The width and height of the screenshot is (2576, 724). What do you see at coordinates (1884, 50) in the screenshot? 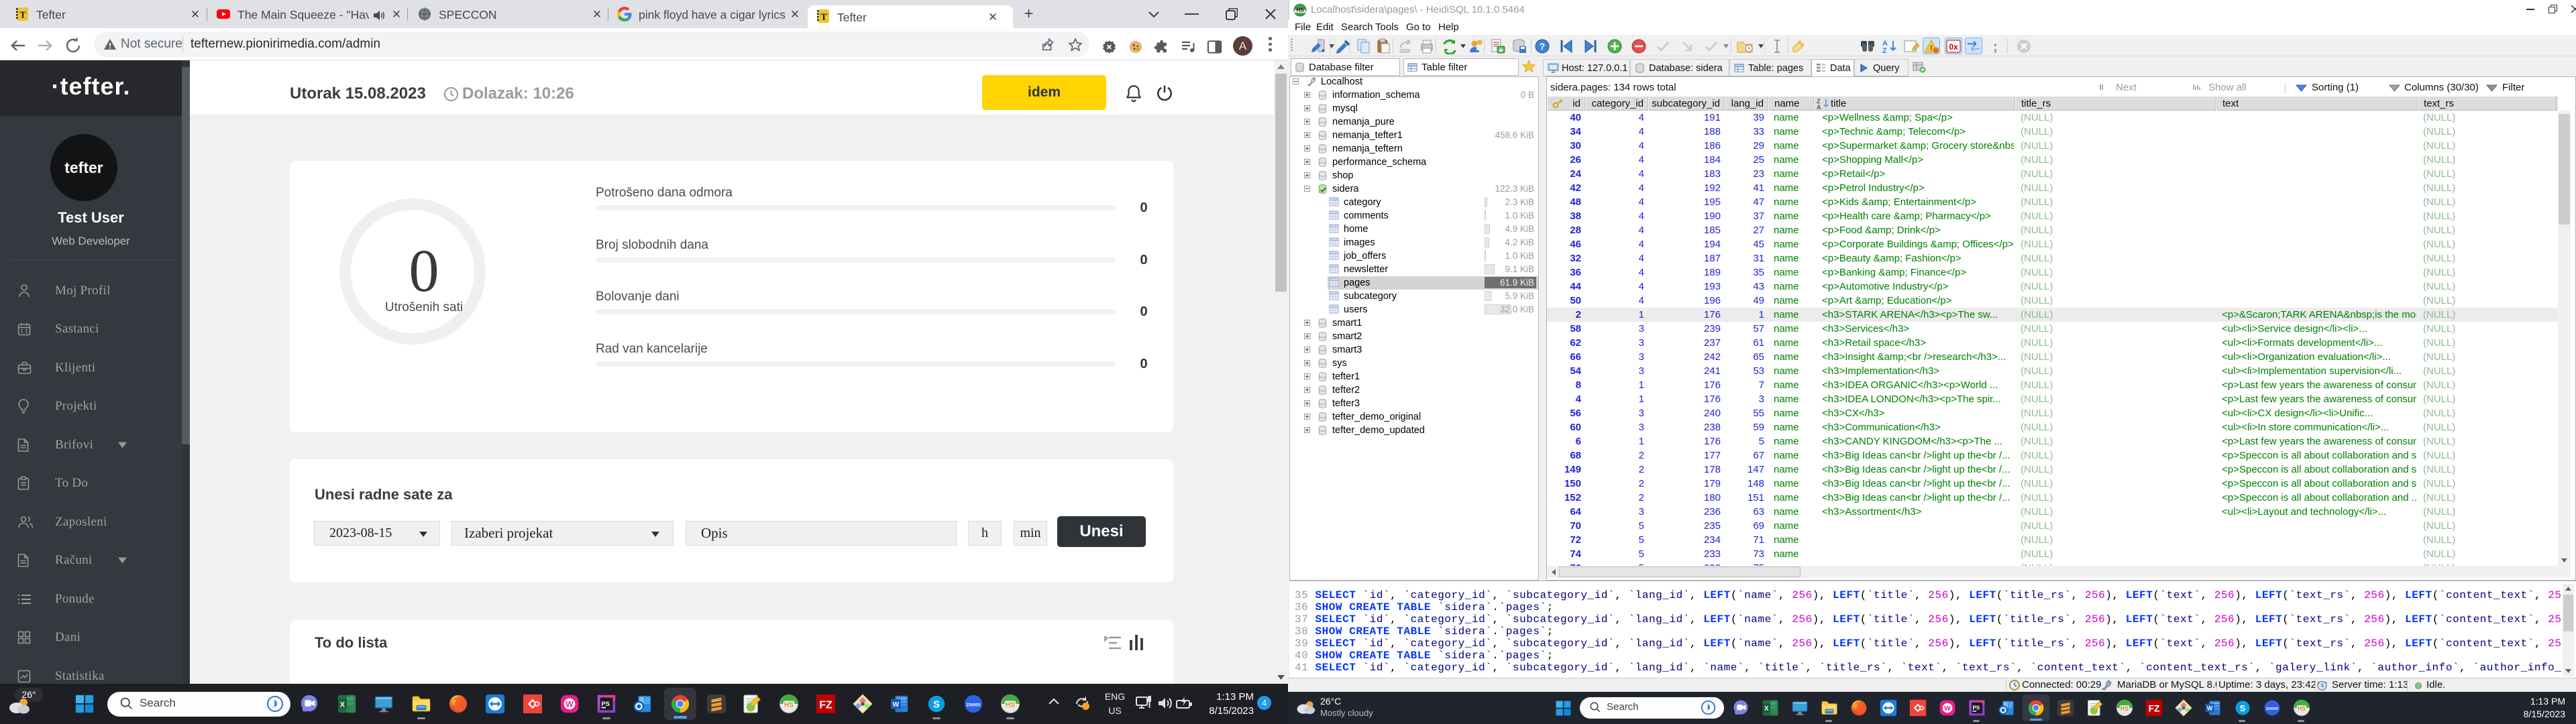
I see `svg-text: Z` at bounding box center [1884, 50].